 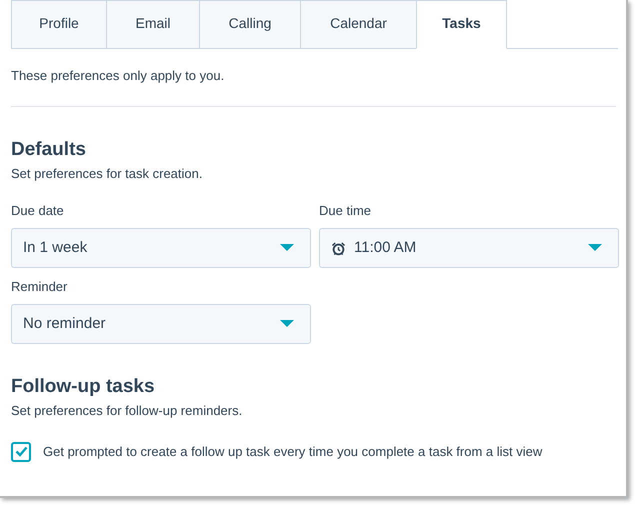 I want to click on tab: Calendar, so click(x=358, y=24).